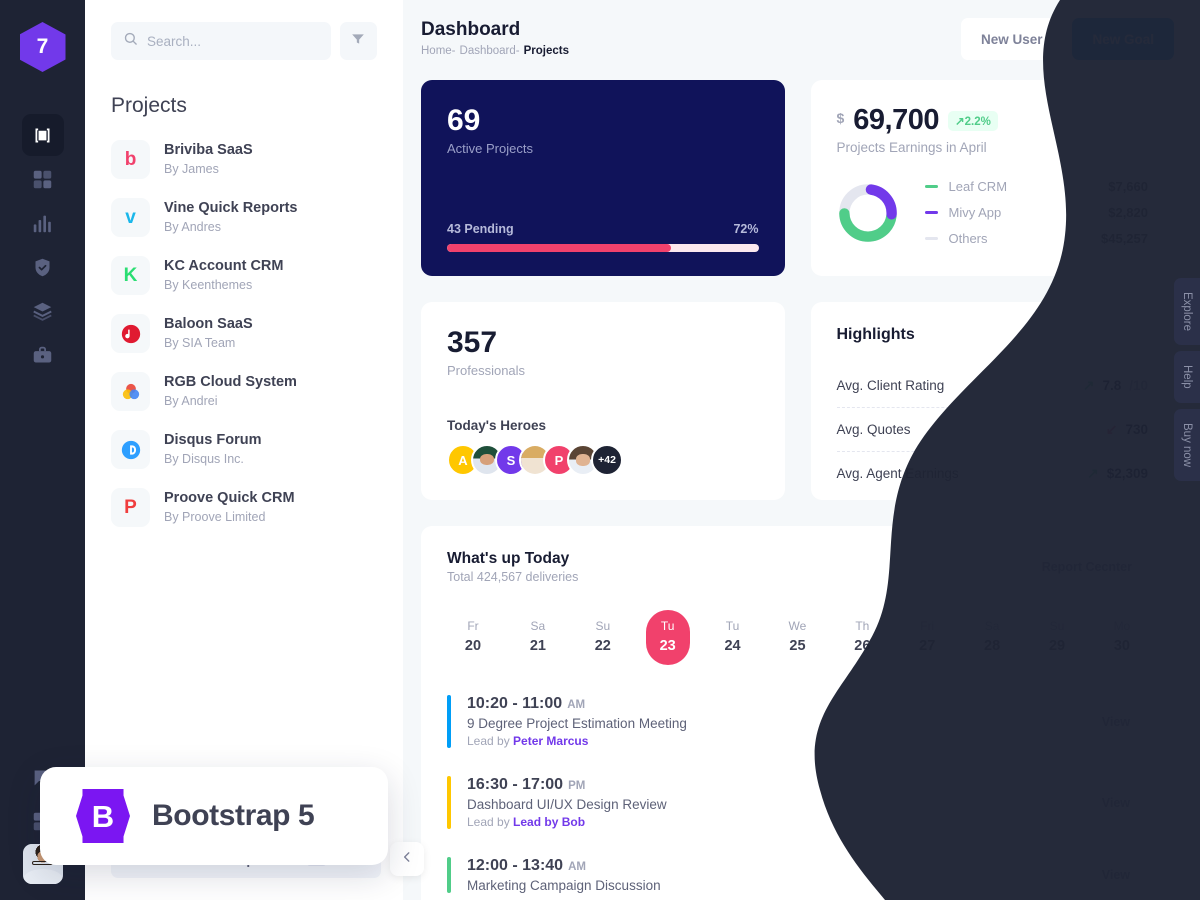 The image size is (1200, 900). Describe the element at coordinates (495, 37) in the screenshot. I see `page-heading: Dashboard Home- Dashboard- Projects` at that location.